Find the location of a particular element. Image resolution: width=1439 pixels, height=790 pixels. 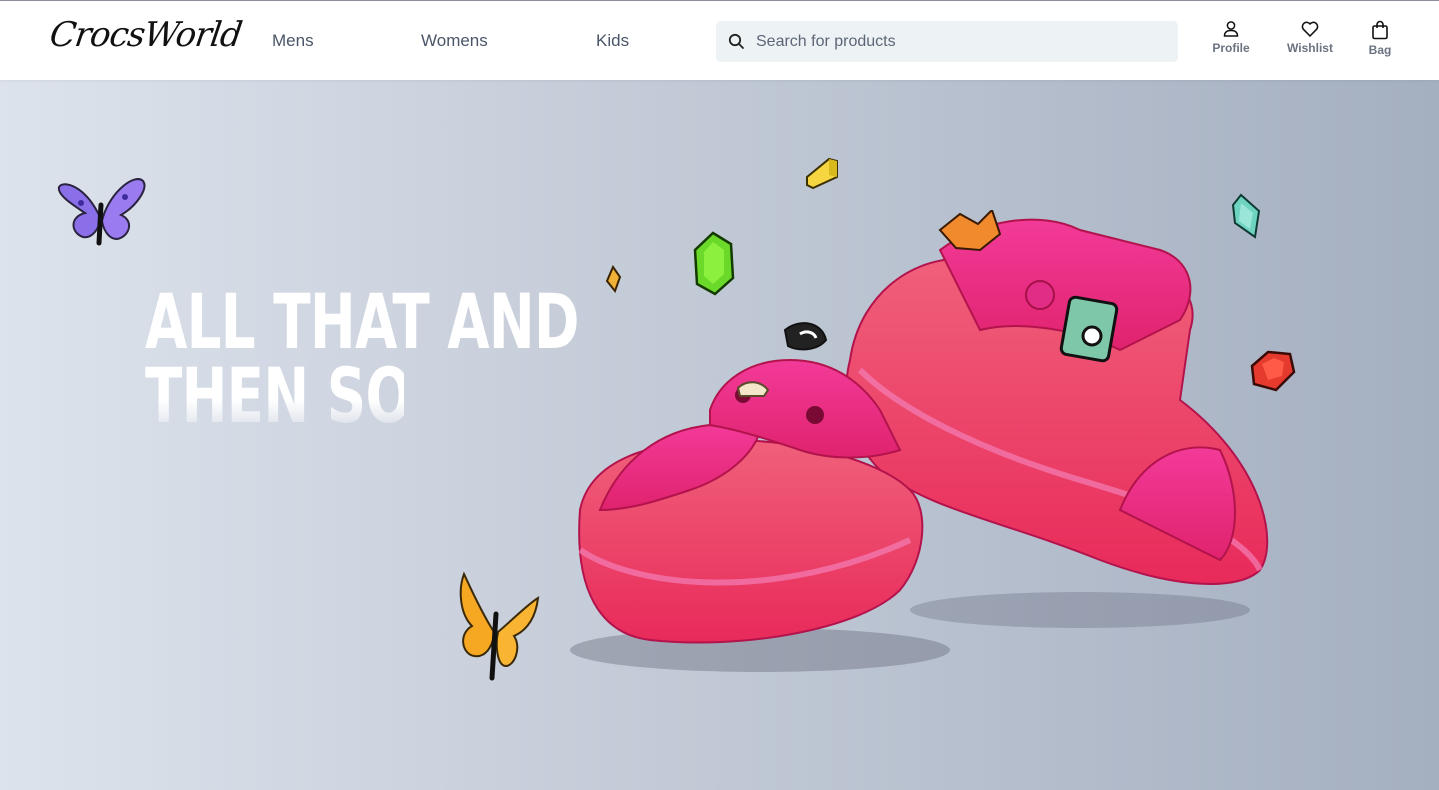

bag-button: Bag is located at coordinates (1380, 41).